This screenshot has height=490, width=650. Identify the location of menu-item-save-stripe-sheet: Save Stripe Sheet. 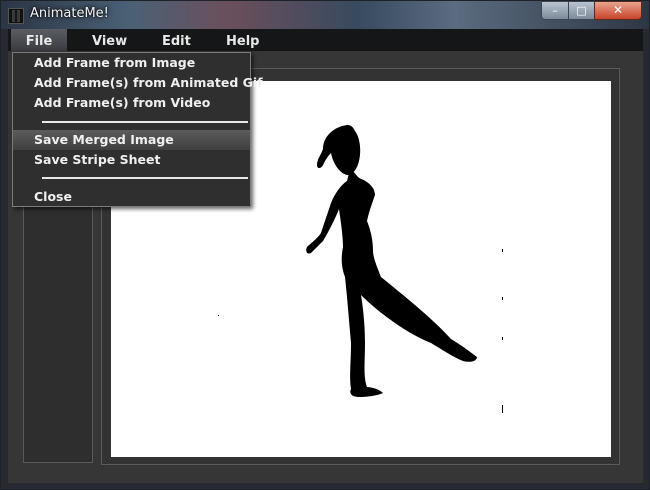
(131, 160).